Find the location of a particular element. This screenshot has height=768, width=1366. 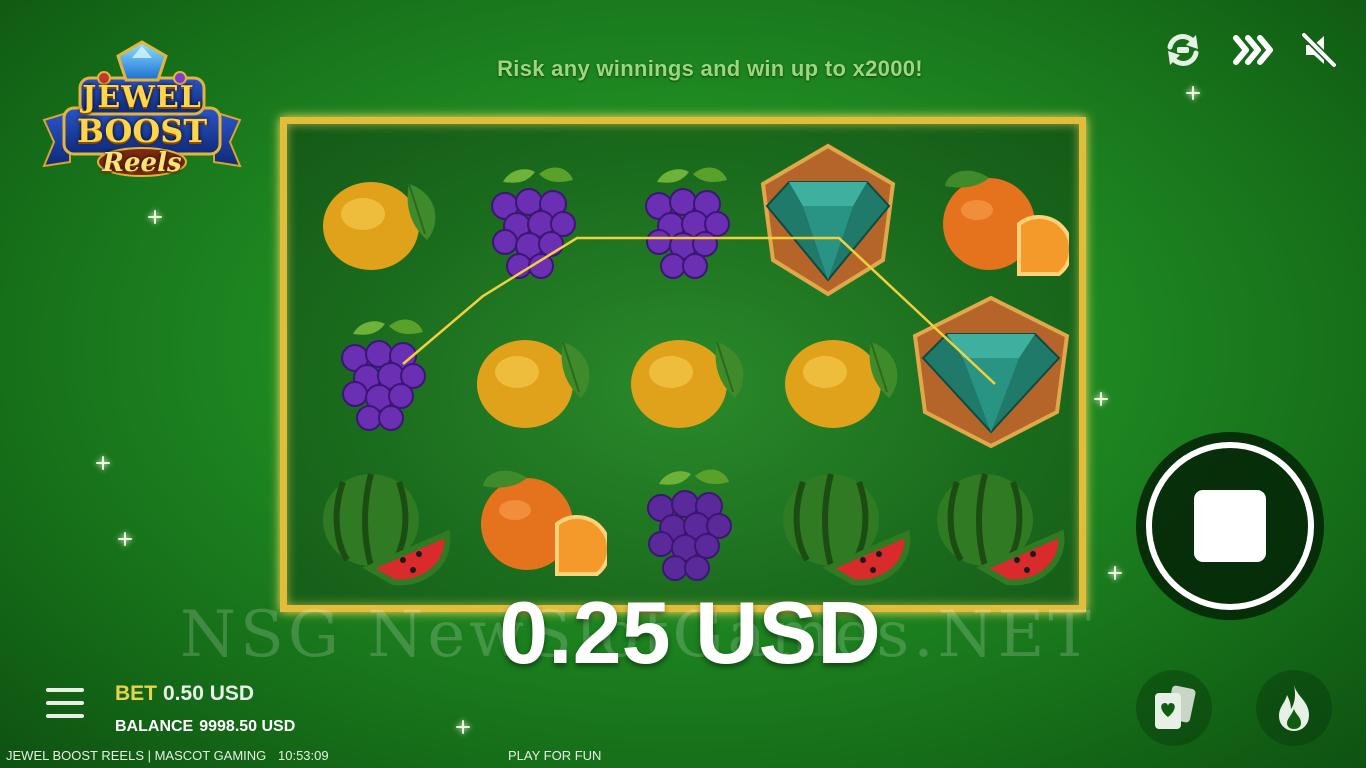

turbo-icon is located at coordinates (1253, 50).